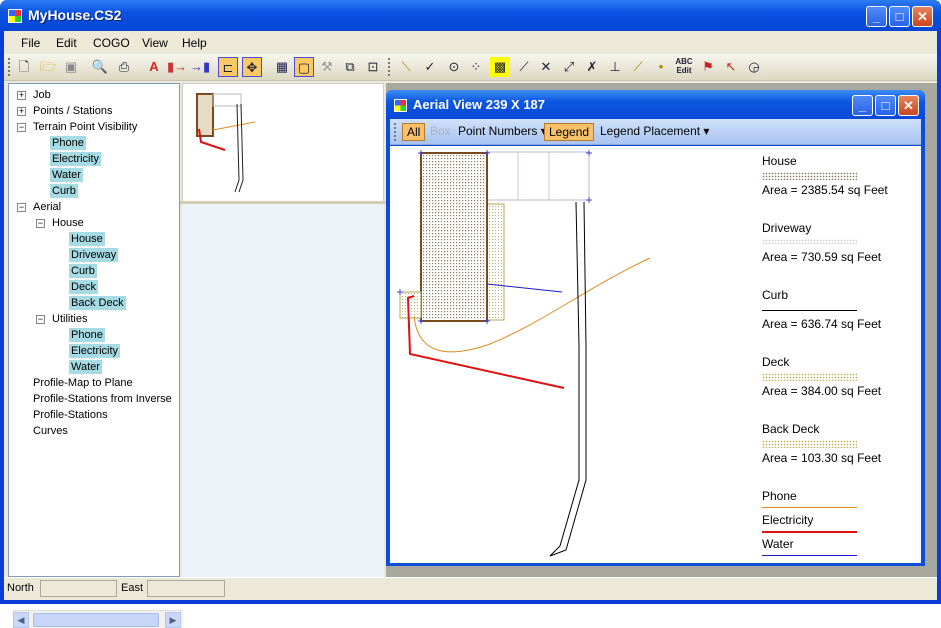  I want to click on title-bar: MyHouse.CS2 _ □ ✕, so click(470, 15).